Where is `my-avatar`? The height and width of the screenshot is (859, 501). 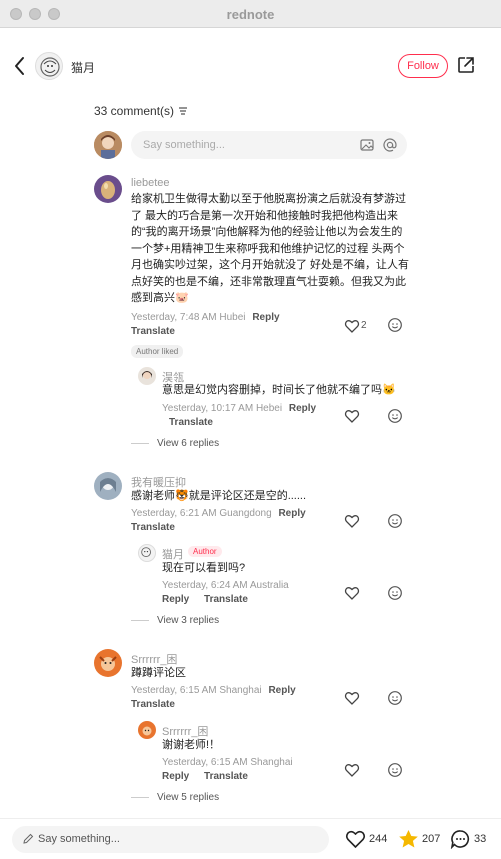
my-avatar is located at coordinates (108, 145).